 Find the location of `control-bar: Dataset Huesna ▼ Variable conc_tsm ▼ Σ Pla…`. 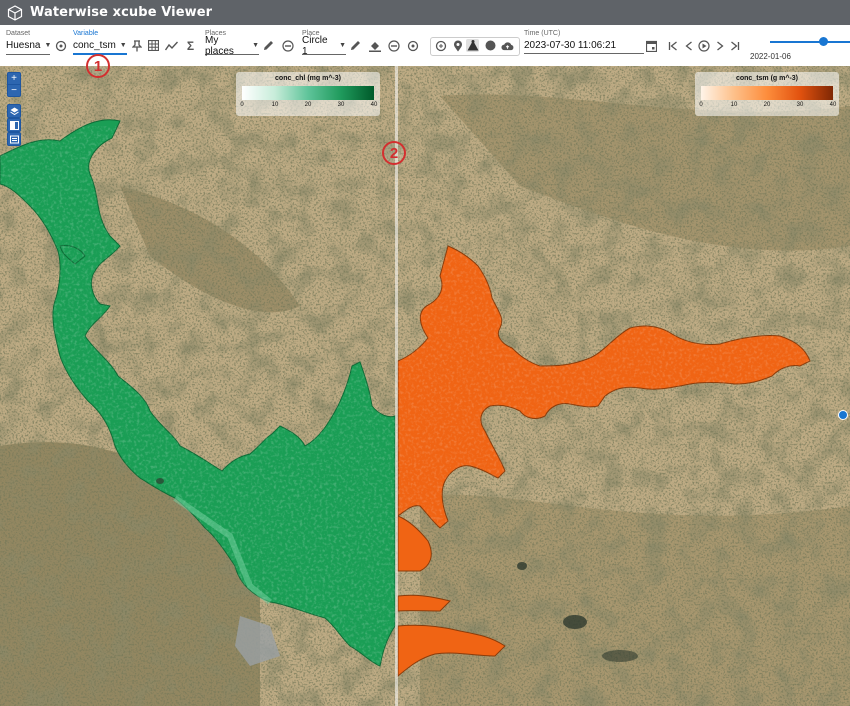

control-bar: Dataset Huesna ▼ Variable conc_tsm ▼ Σ Pla… is located at coordinates (425, 46).